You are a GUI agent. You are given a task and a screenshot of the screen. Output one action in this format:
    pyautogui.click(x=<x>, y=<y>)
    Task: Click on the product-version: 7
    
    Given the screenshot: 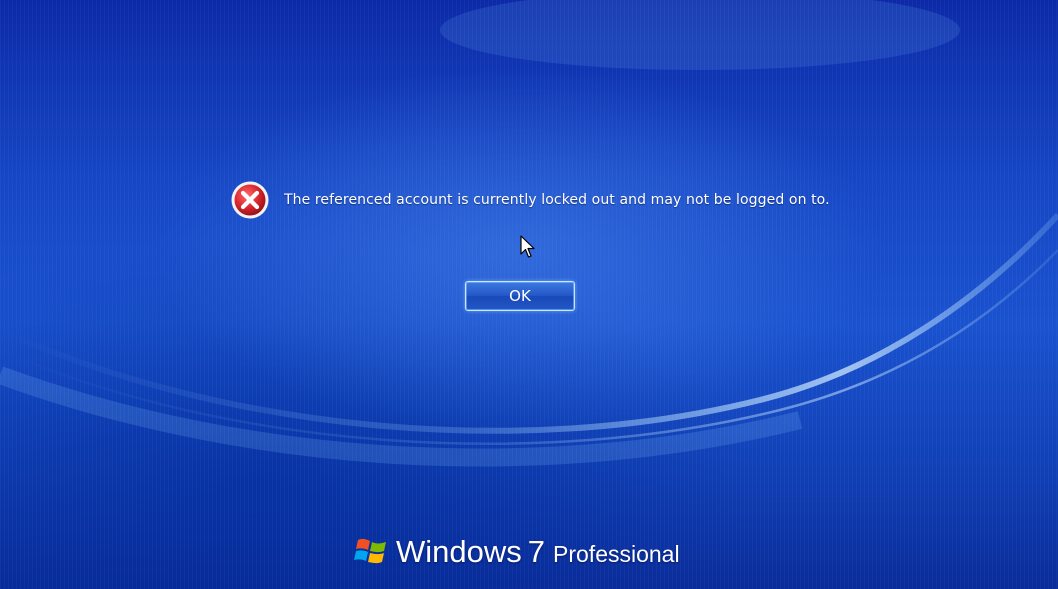 What is the action you would take?
    pyautogui.click(x=536, y=551)
    